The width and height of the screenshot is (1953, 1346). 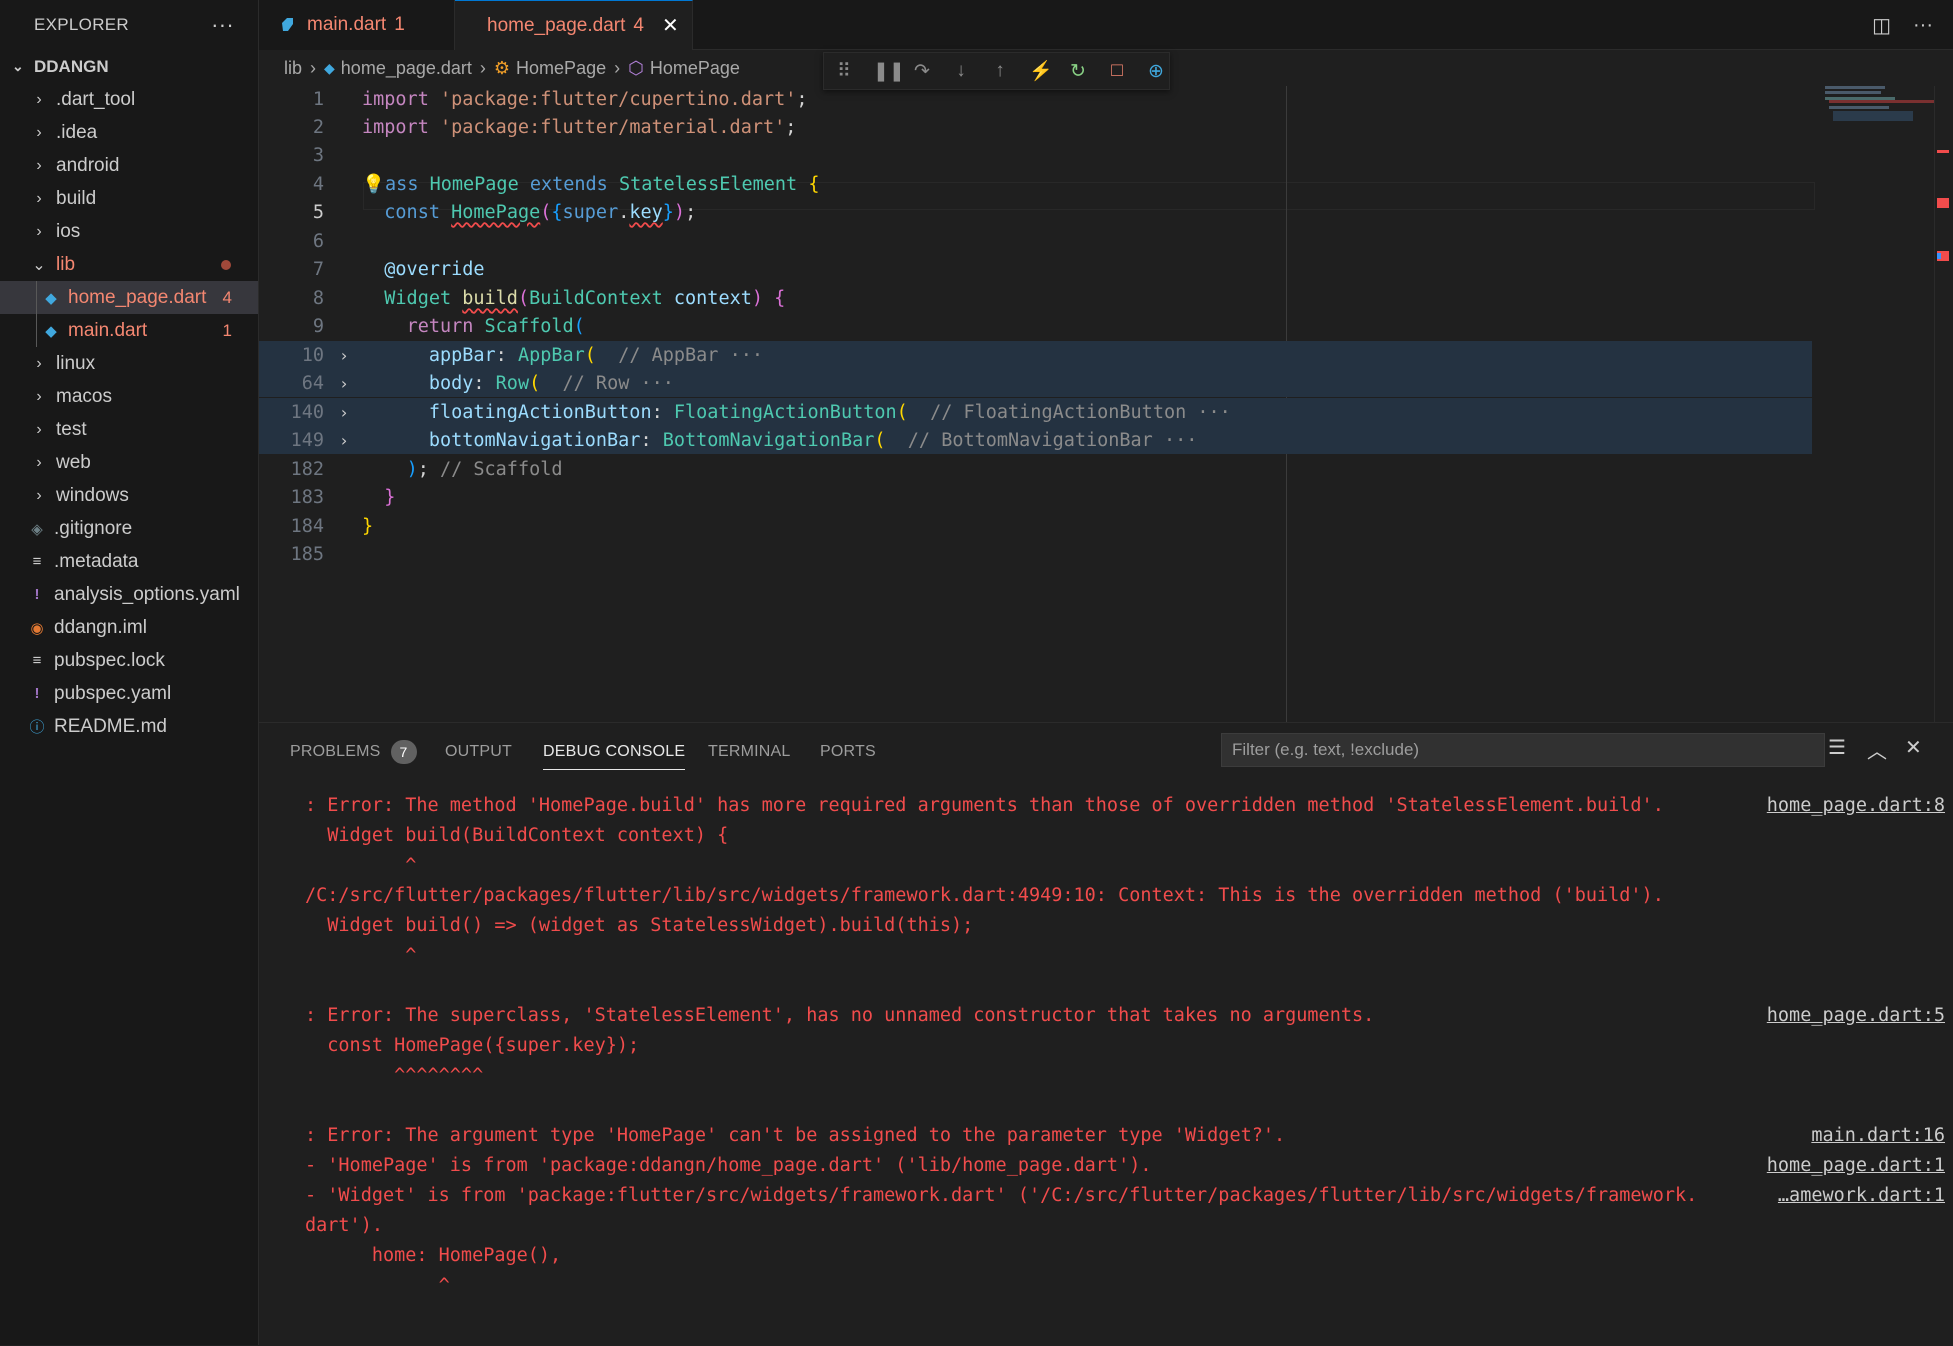 I want to click on editor-scrollbar, so click(x=1941, y=404).